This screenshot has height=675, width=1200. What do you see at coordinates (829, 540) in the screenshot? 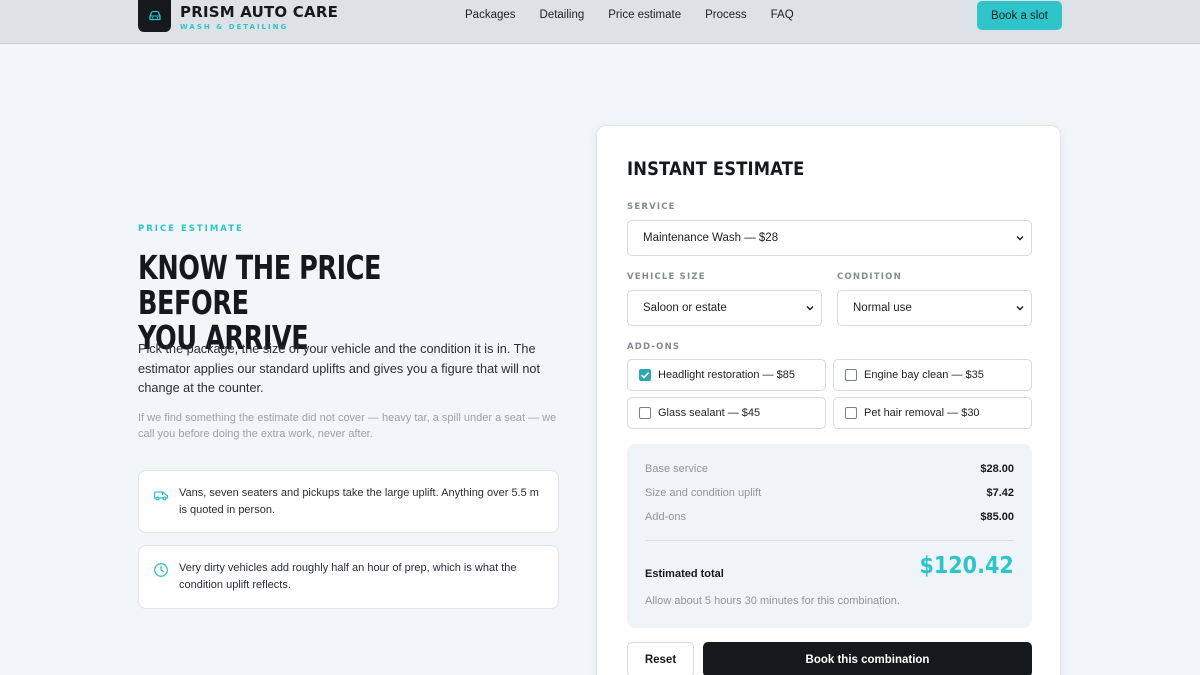
I see `summary-divider` at bounding box center [829, 540].